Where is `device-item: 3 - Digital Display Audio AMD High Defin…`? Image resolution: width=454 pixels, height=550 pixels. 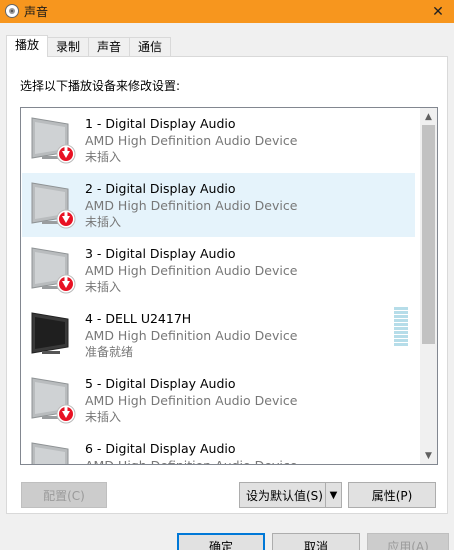 device-item: 3 - Digital Display Audio AMD High Defin… is located at coordinates (218, 270).